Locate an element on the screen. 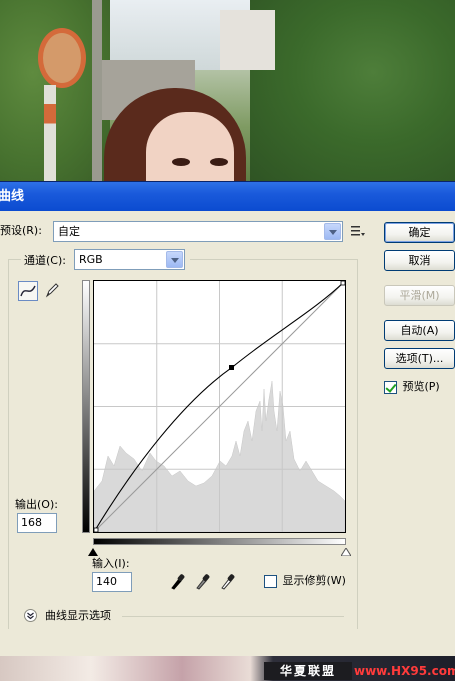  watermark-brand: 华夏联盟 is located at coordinates (308, 671).